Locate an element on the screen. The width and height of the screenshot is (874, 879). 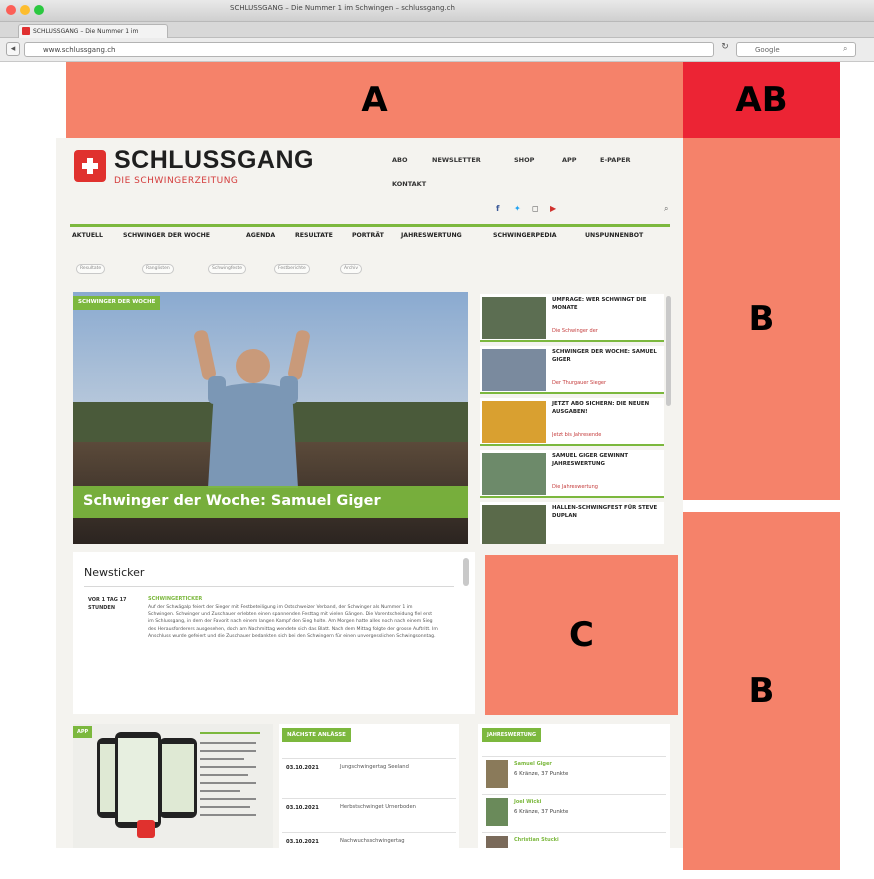
window-close-button is located at coordinates (11, 10).